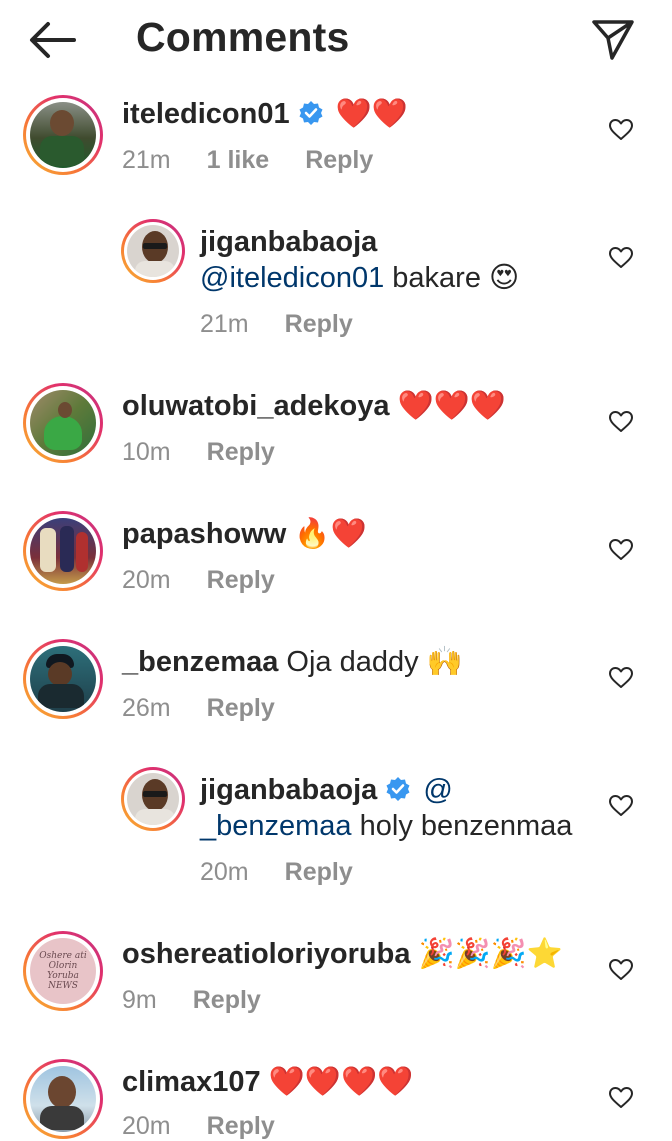 This screenshot has height=1141, width=672. I want to click on comment-username: climax107, so click(191, 1082).